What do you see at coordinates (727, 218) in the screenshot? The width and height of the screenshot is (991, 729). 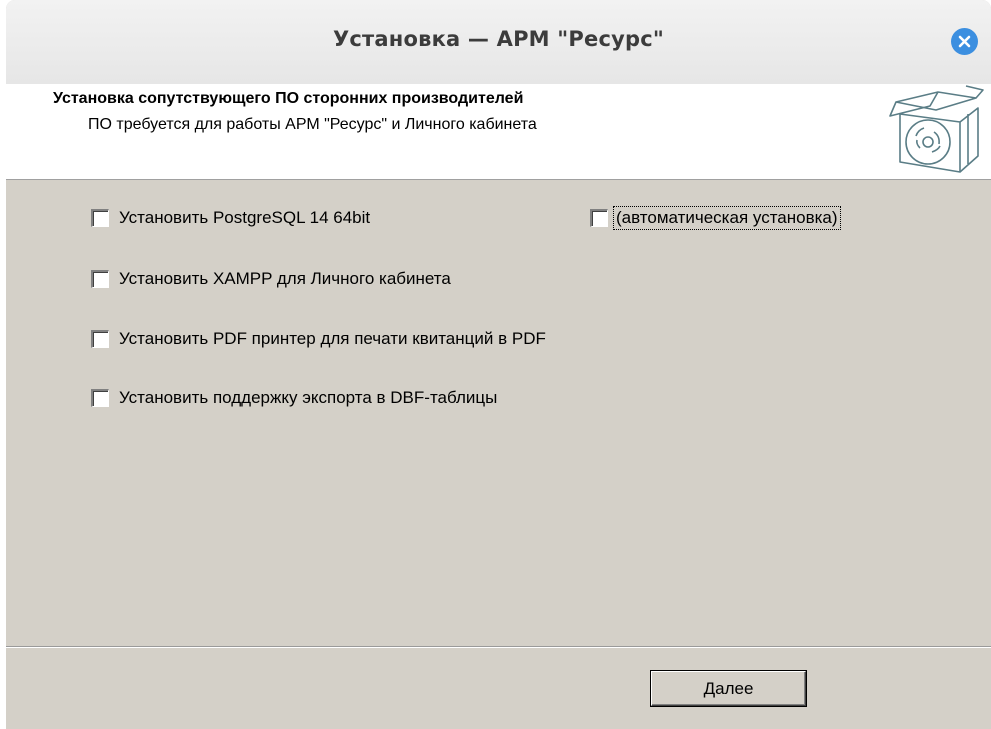 I see `checkbox-label: (автоматическая установка)` at bounding box center [727, 218].